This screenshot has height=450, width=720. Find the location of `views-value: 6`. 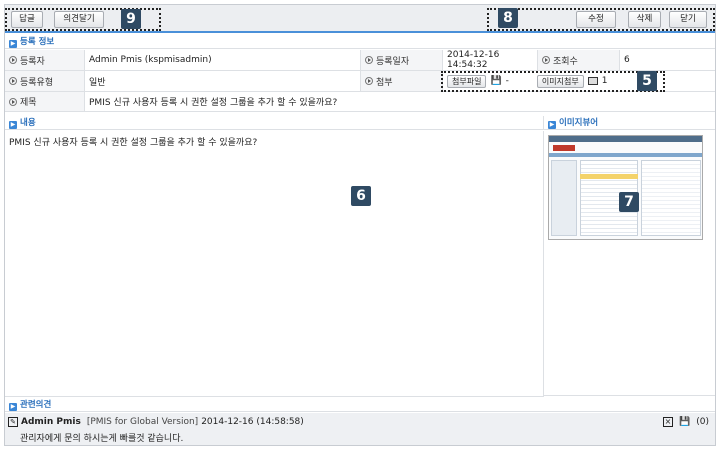

views-value: 6 is located at coordinates (627, 60).